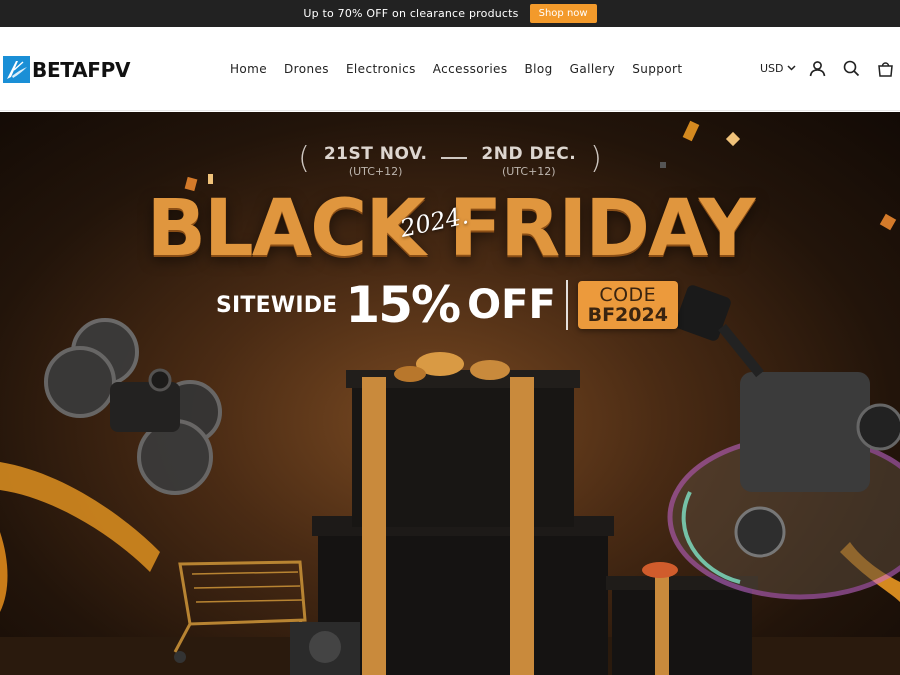 The image size is (900, 675). Describe the element at coordinates (381, 69) in the screenshot. I see `nav-electronics: Electronics` at that location.